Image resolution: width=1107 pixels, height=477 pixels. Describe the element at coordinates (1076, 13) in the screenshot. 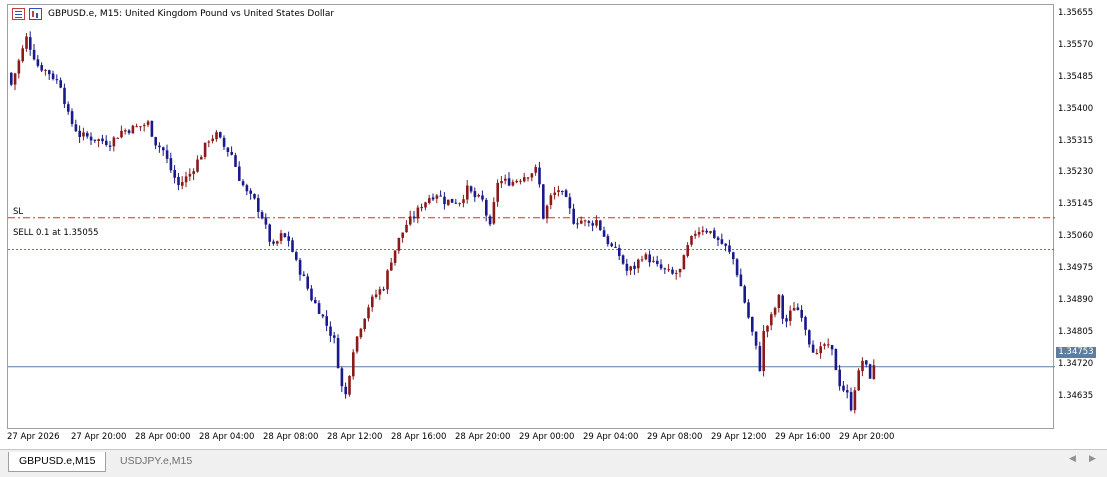

I see `price-axis-label: 1.35655` at that location.